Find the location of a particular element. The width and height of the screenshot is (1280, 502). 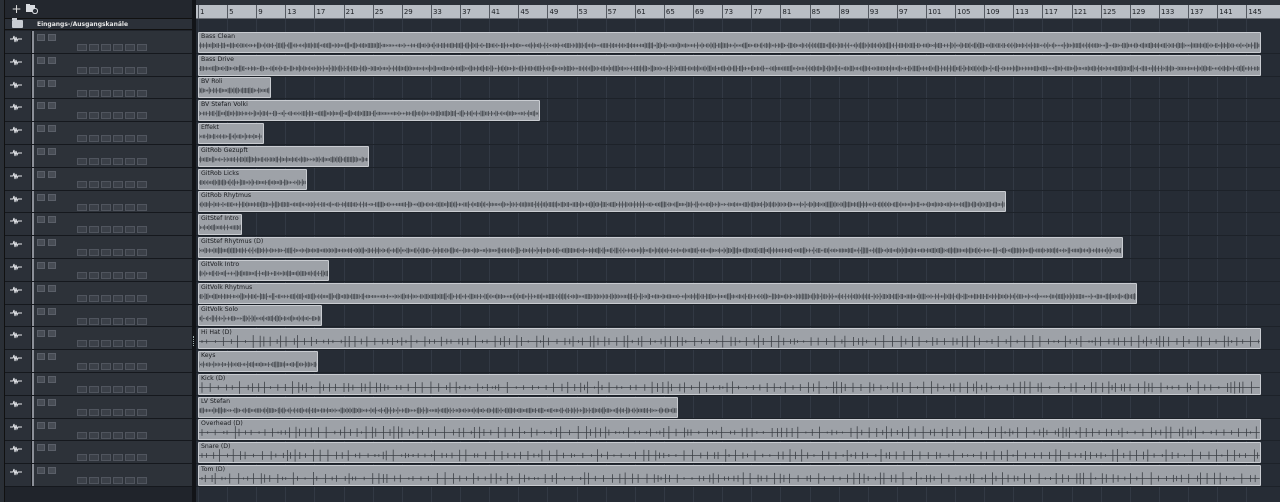

folder-gear-icon is located at coordinates (31, 9).